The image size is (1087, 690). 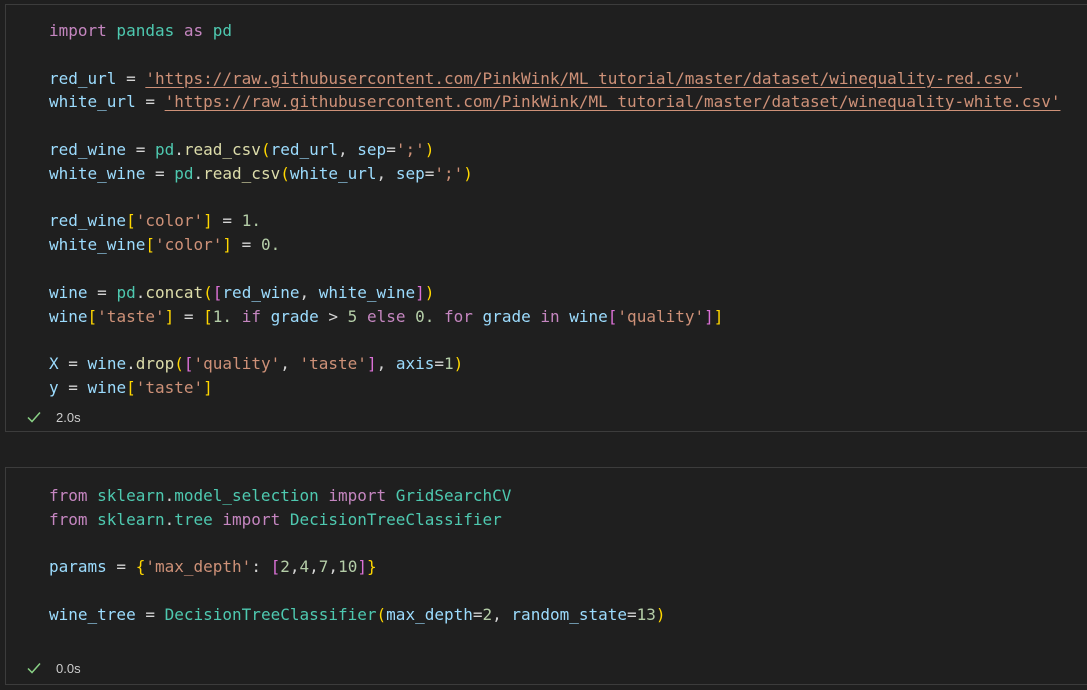 I want to click on code-token: drop, so click(x=155, y=364).